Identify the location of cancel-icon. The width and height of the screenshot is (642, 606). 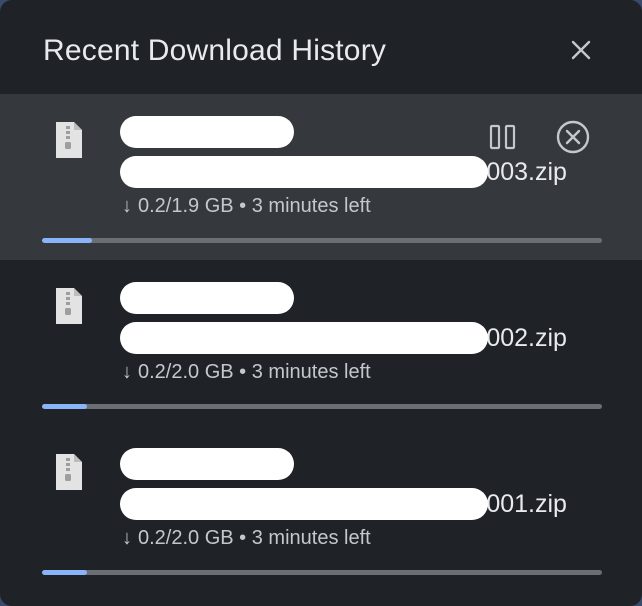
(573, 137).